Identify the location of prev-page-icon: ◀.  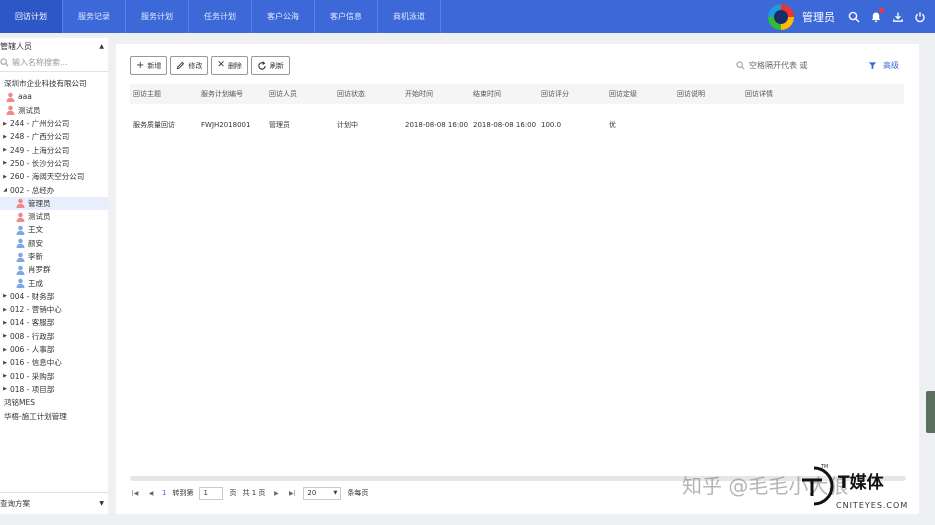
(151, 493).